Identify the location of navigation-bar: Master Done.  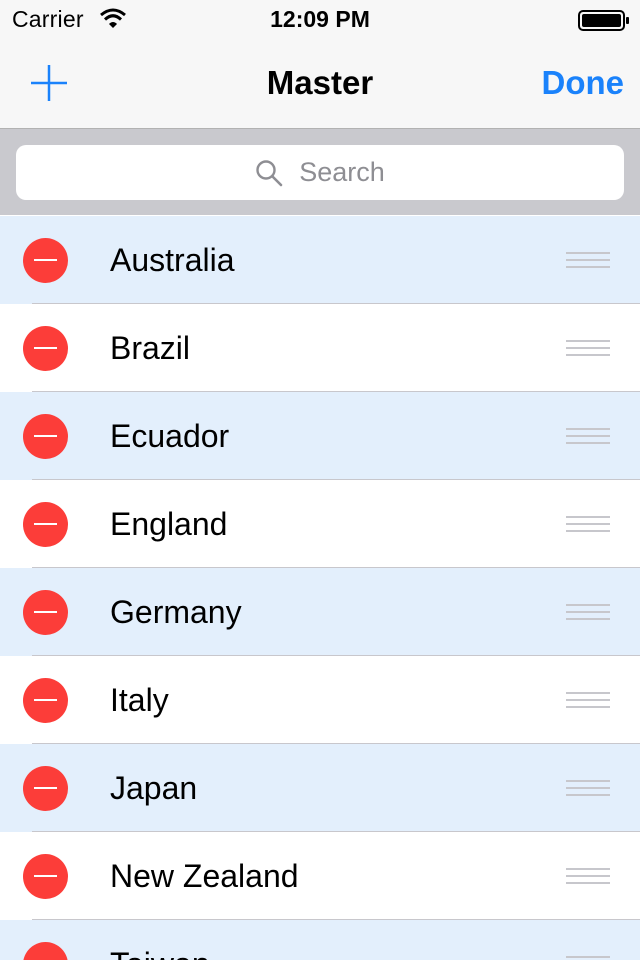
(320, 84).